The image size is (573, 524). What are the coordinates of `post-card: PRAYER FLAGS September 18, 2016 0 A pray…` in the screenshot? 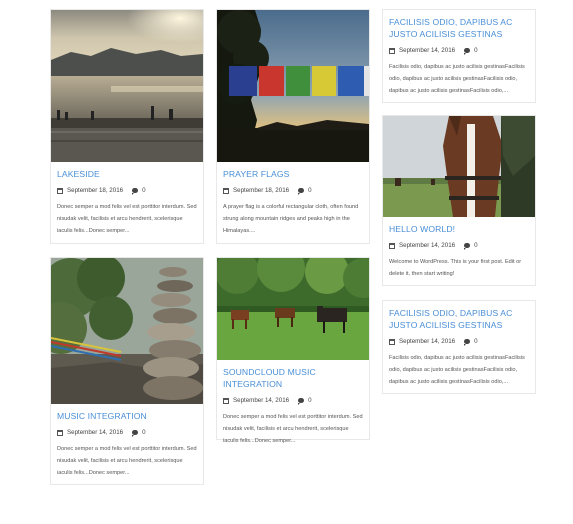 It's located at (293, 126).